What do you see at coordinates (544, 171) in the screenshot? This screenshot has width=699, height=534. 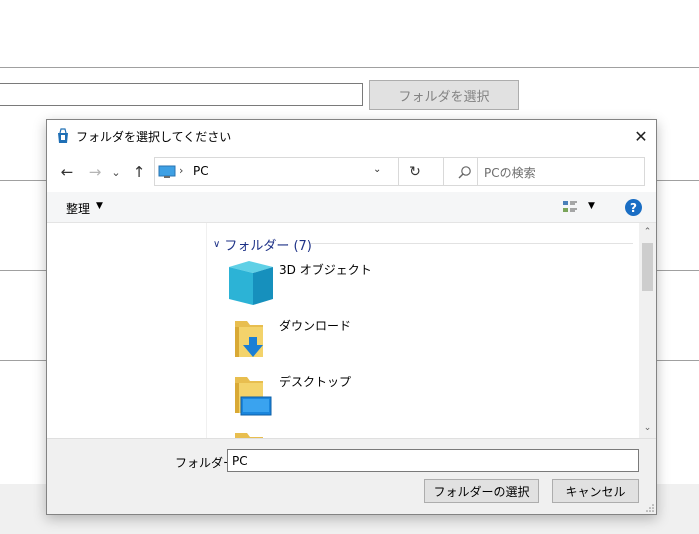 I see `search-box: PCの検索` at bounding box center [544, 171].